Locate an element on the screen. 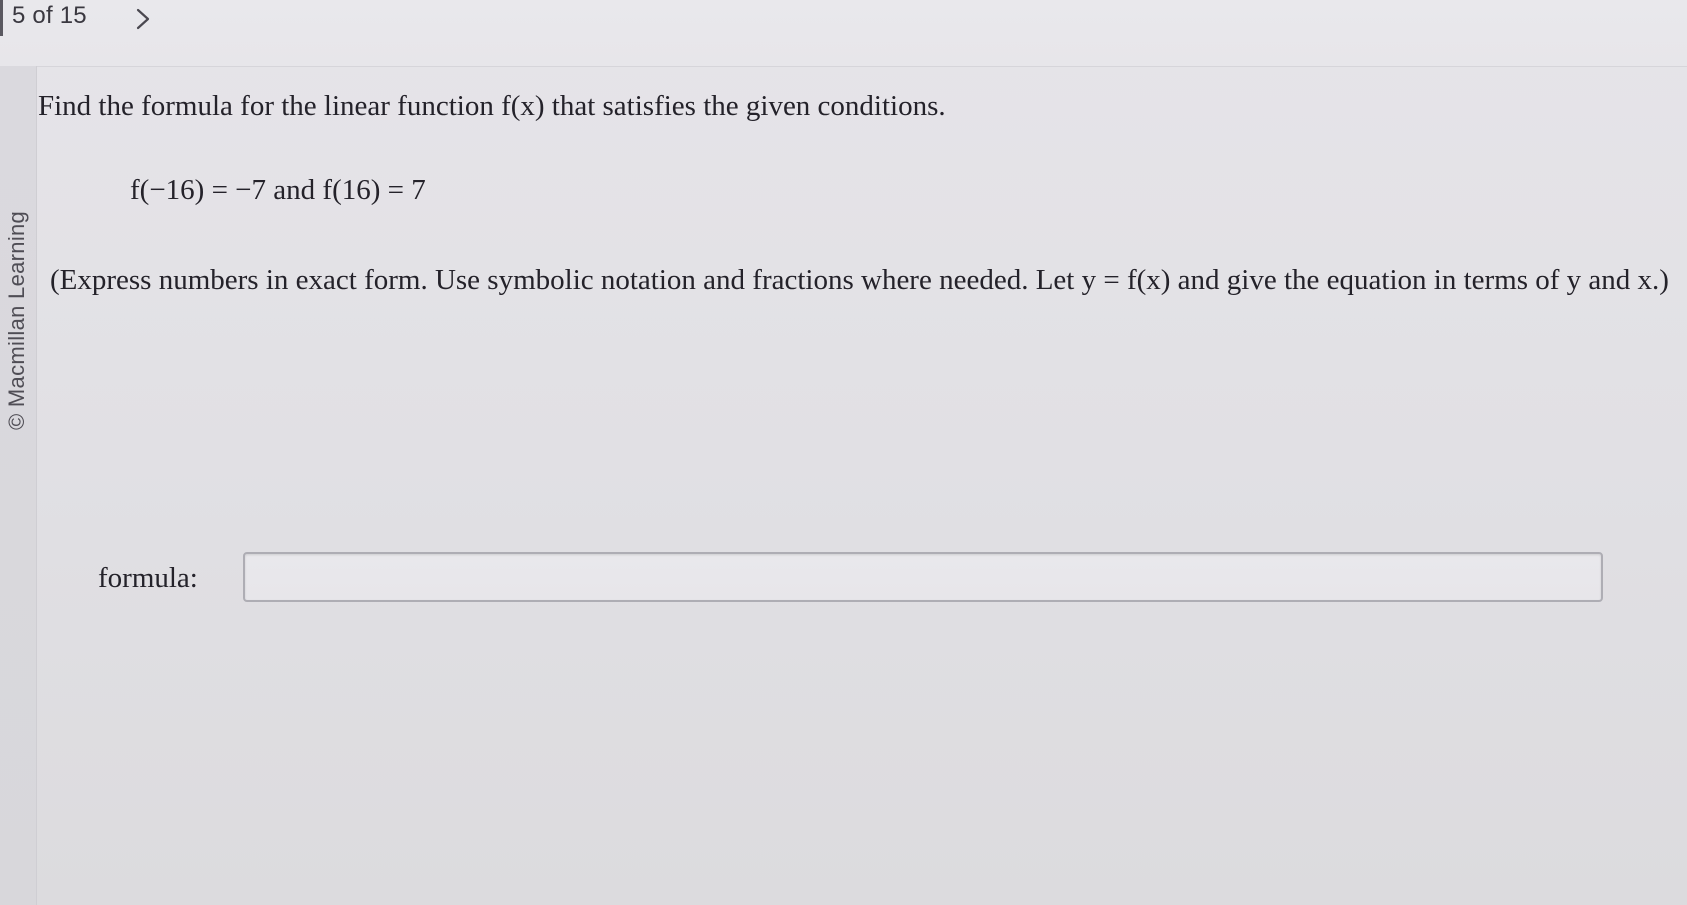 Image resolution: width=1687 pixels, height=905 pixels. question-counter: 5 of 15 is located at coordinates (49, 15).